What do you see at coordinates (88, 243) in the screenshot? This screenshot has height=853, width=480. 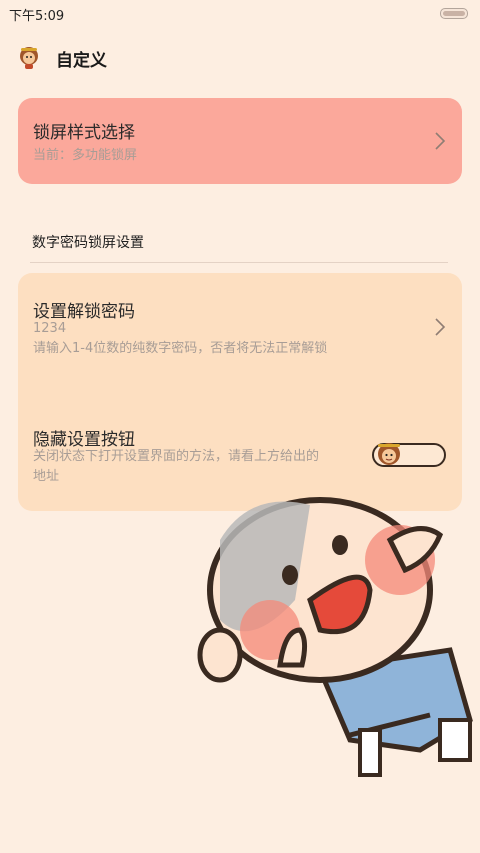 I see `section-title: 数字密码锁屏设置` at bounding box center [88, 243].